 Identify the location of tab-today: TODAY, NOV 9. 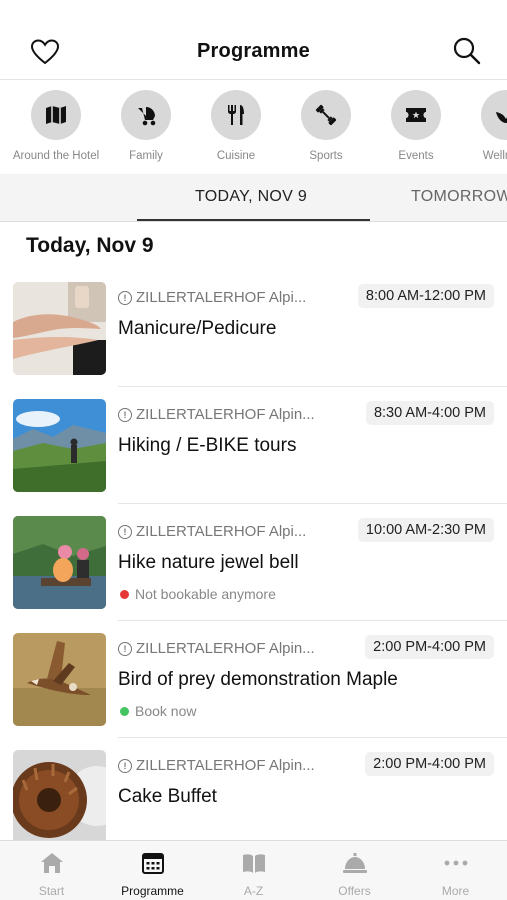
(251, 197).